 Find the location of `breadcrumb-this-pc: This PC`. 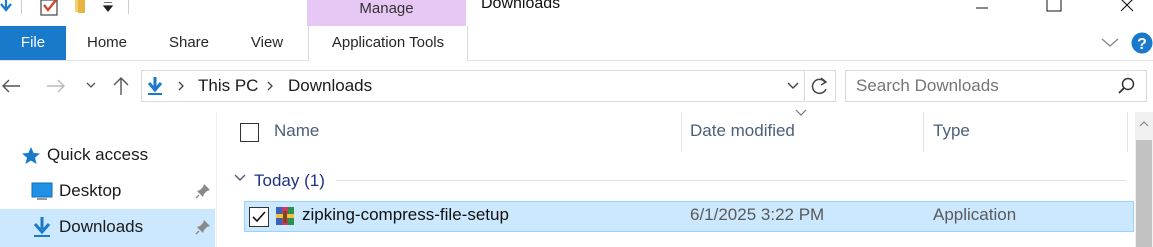

breadcrumb-this-pc: This PC is located at coordinates (228, 86).